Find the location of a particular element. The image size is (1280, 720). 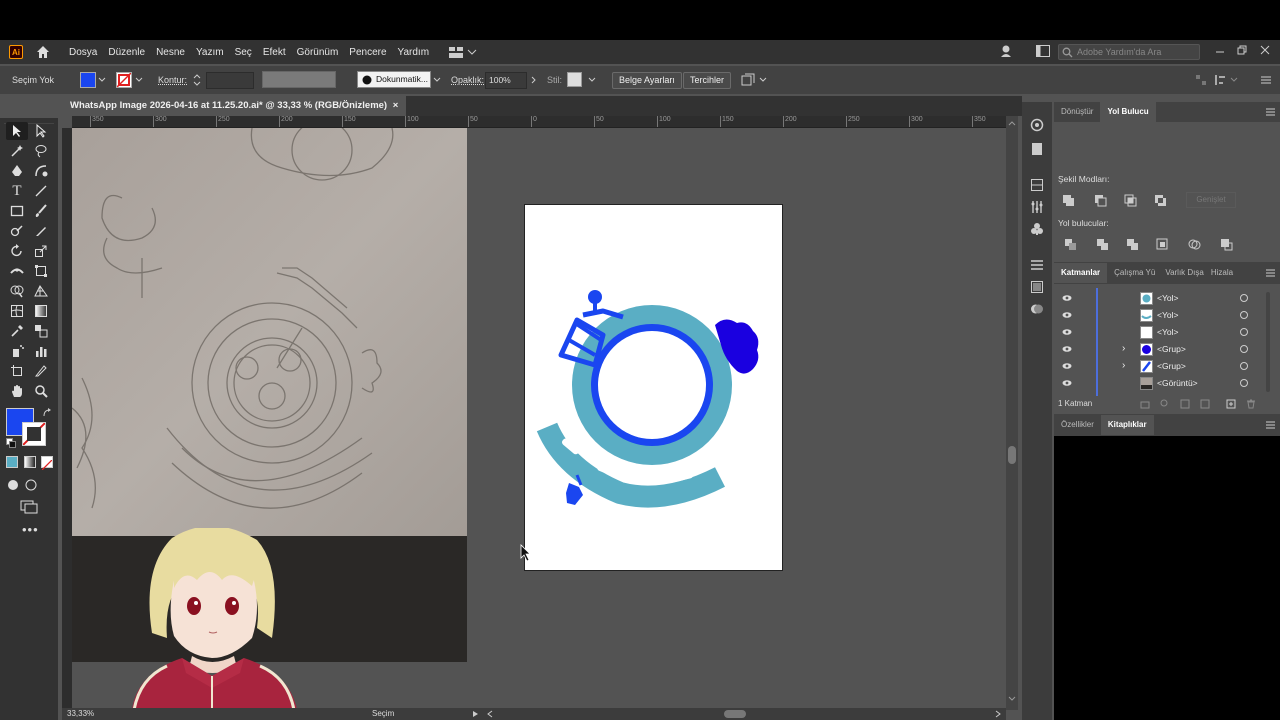

symbol-sprayer-tool is located at coordinates (17, 351).